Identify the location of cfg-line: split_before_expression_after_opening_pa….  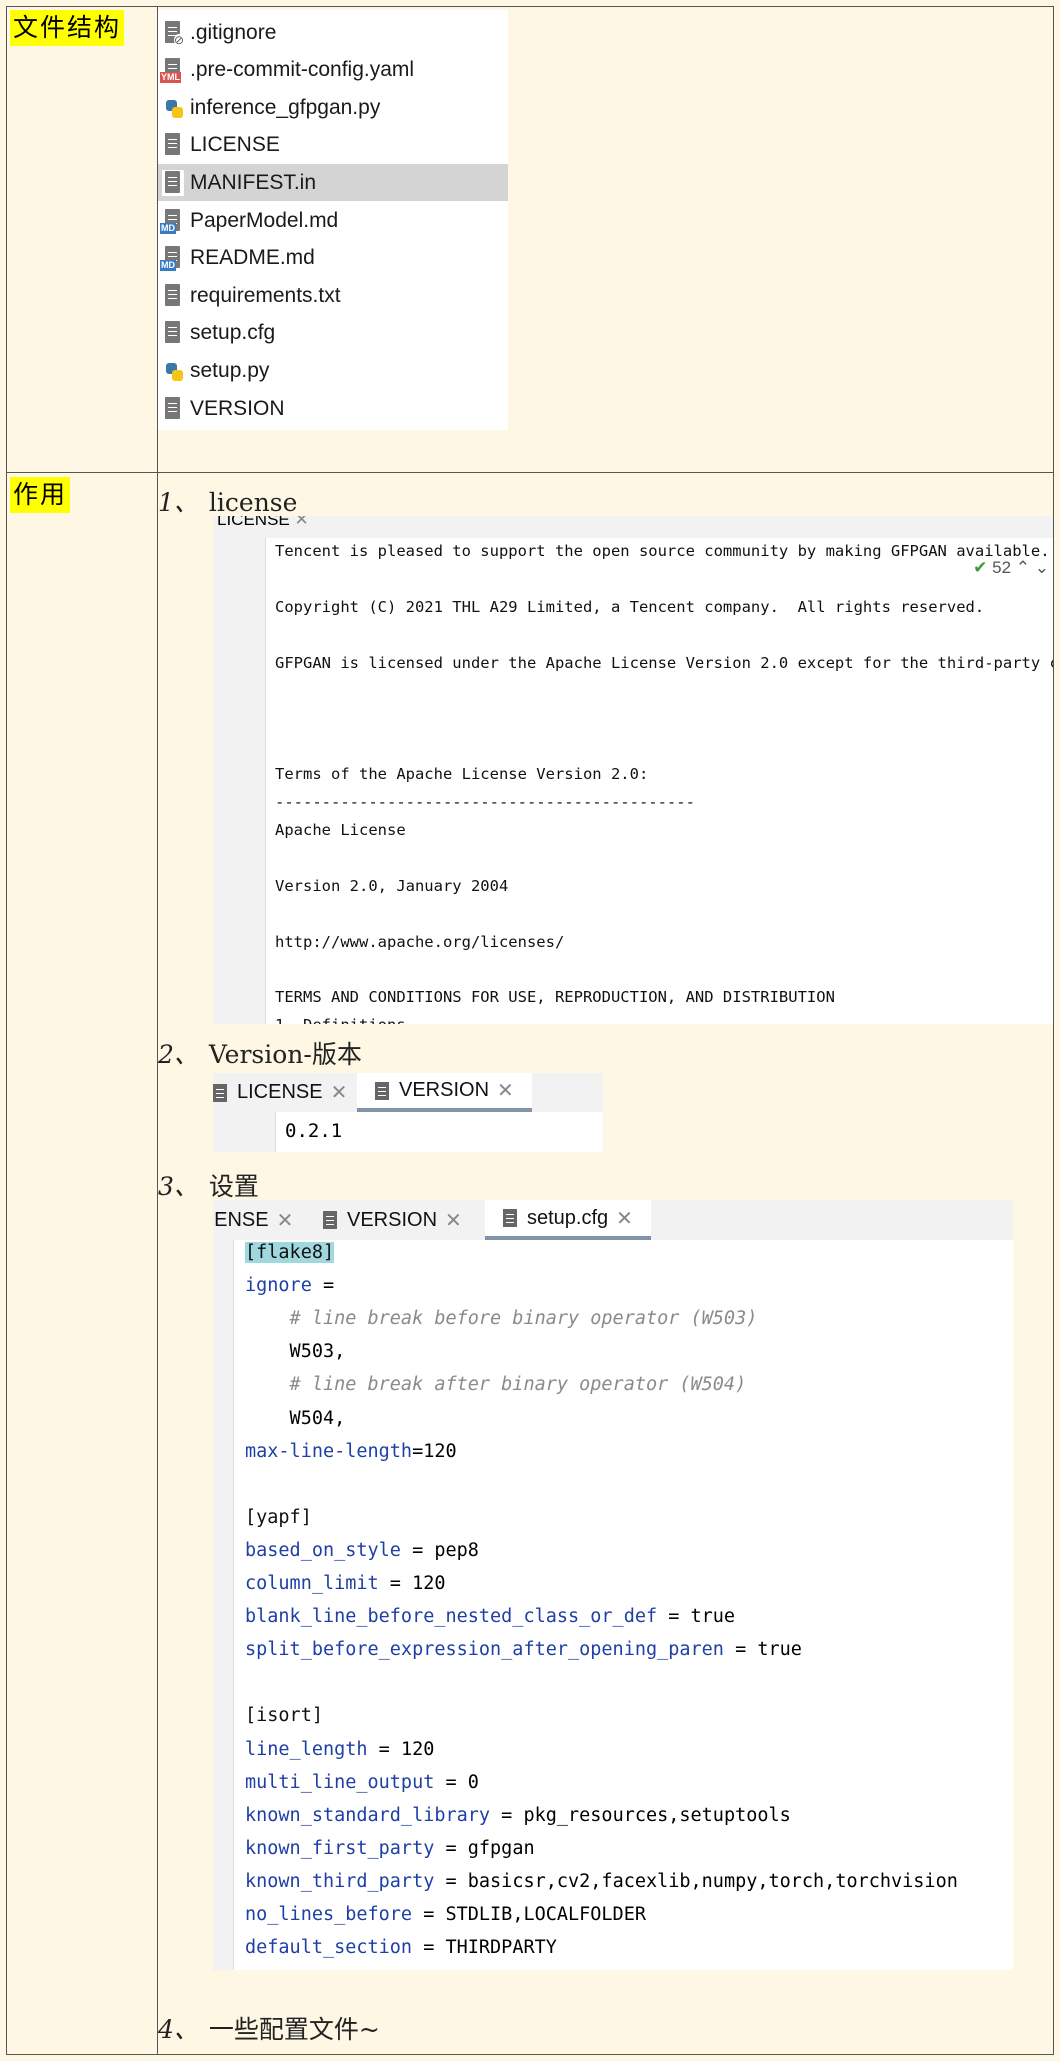
(523, 1650).